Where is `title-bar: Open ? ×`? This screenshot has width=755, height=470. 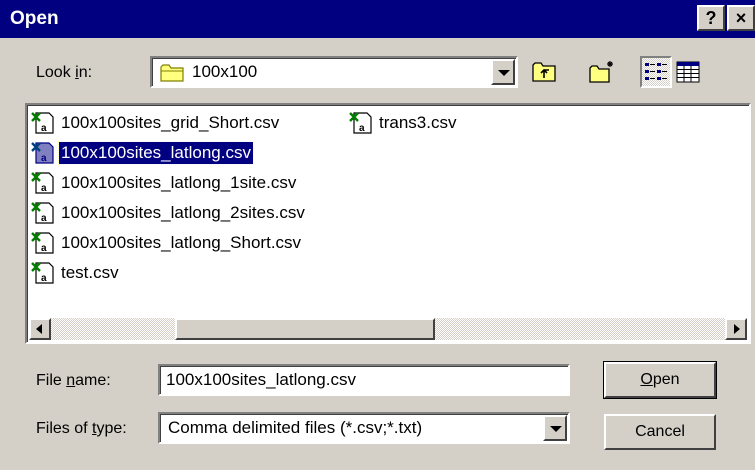
title-bar: Open ? × is located at coordinates (377, 19).